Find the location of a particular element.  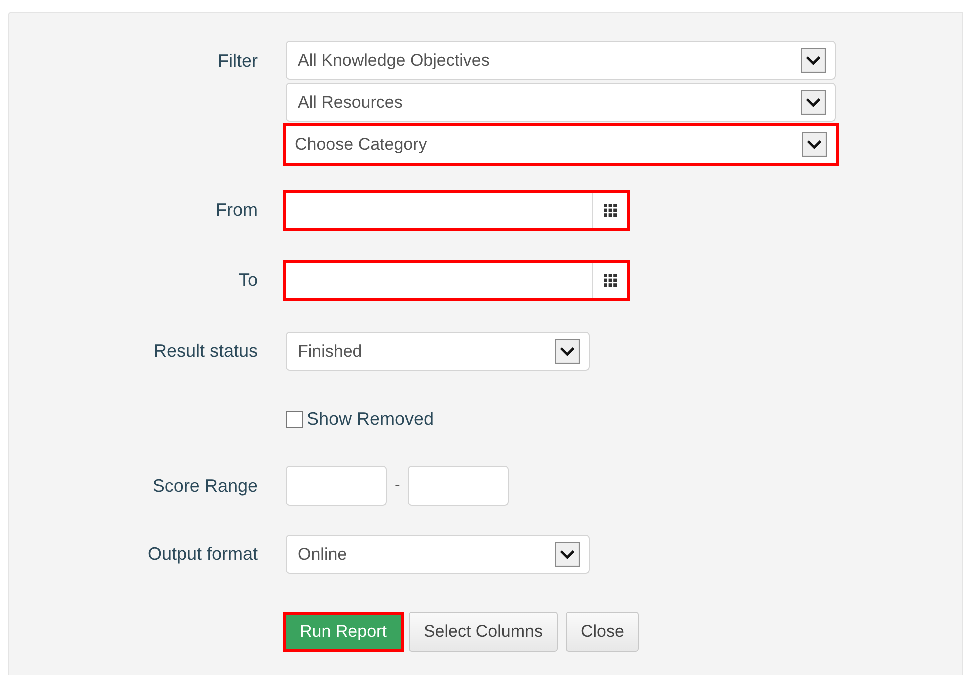

dropdown: Finished is located at coordinates (438, 351).